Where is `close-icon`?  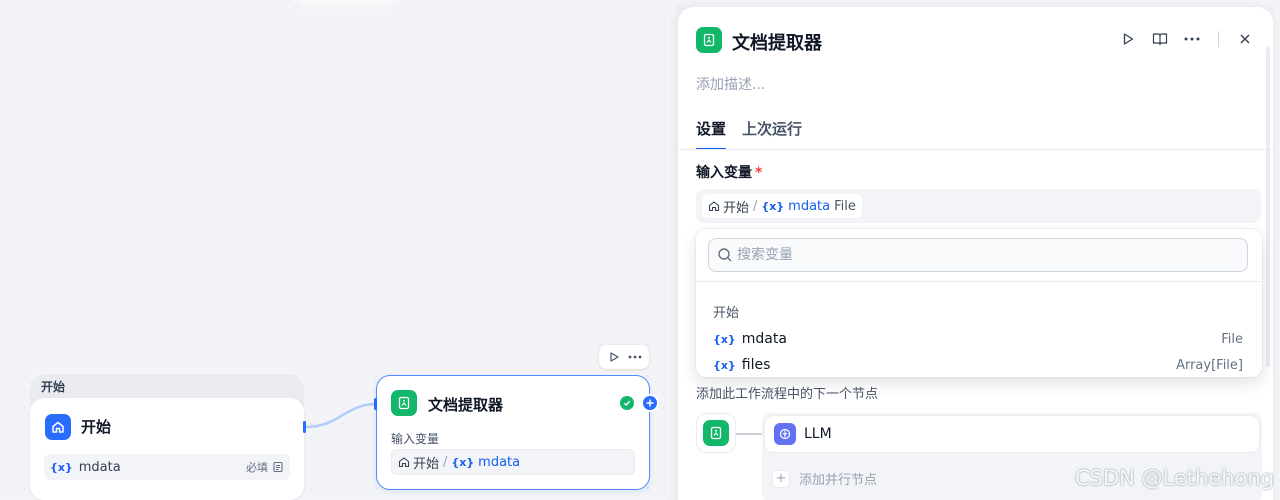
close-icon is located at coordinates (1245, 39).